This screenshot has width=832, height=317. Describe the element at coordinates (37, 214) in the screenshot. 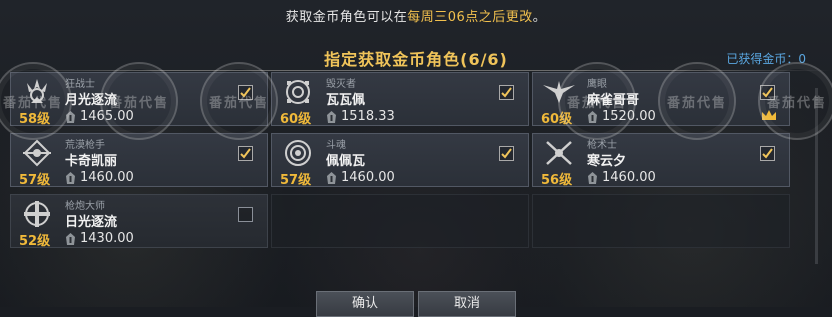

I see `artillerist-emblem-icon` at that location.